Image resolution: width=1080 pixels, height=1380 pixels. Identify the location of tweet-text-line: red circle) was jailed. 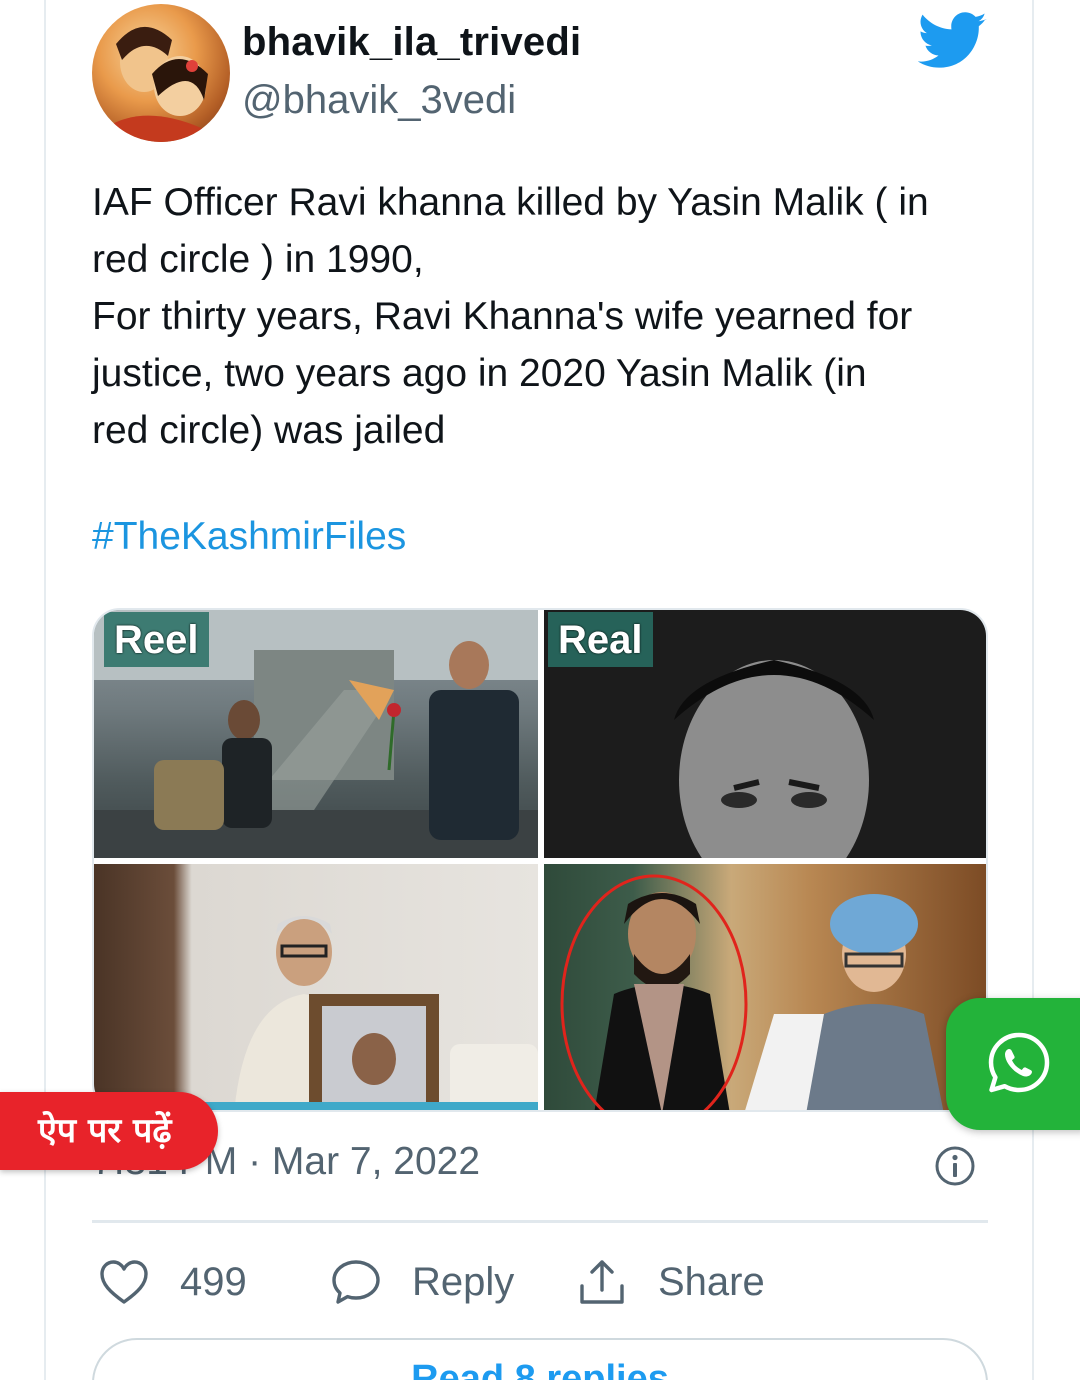
(269, 430).